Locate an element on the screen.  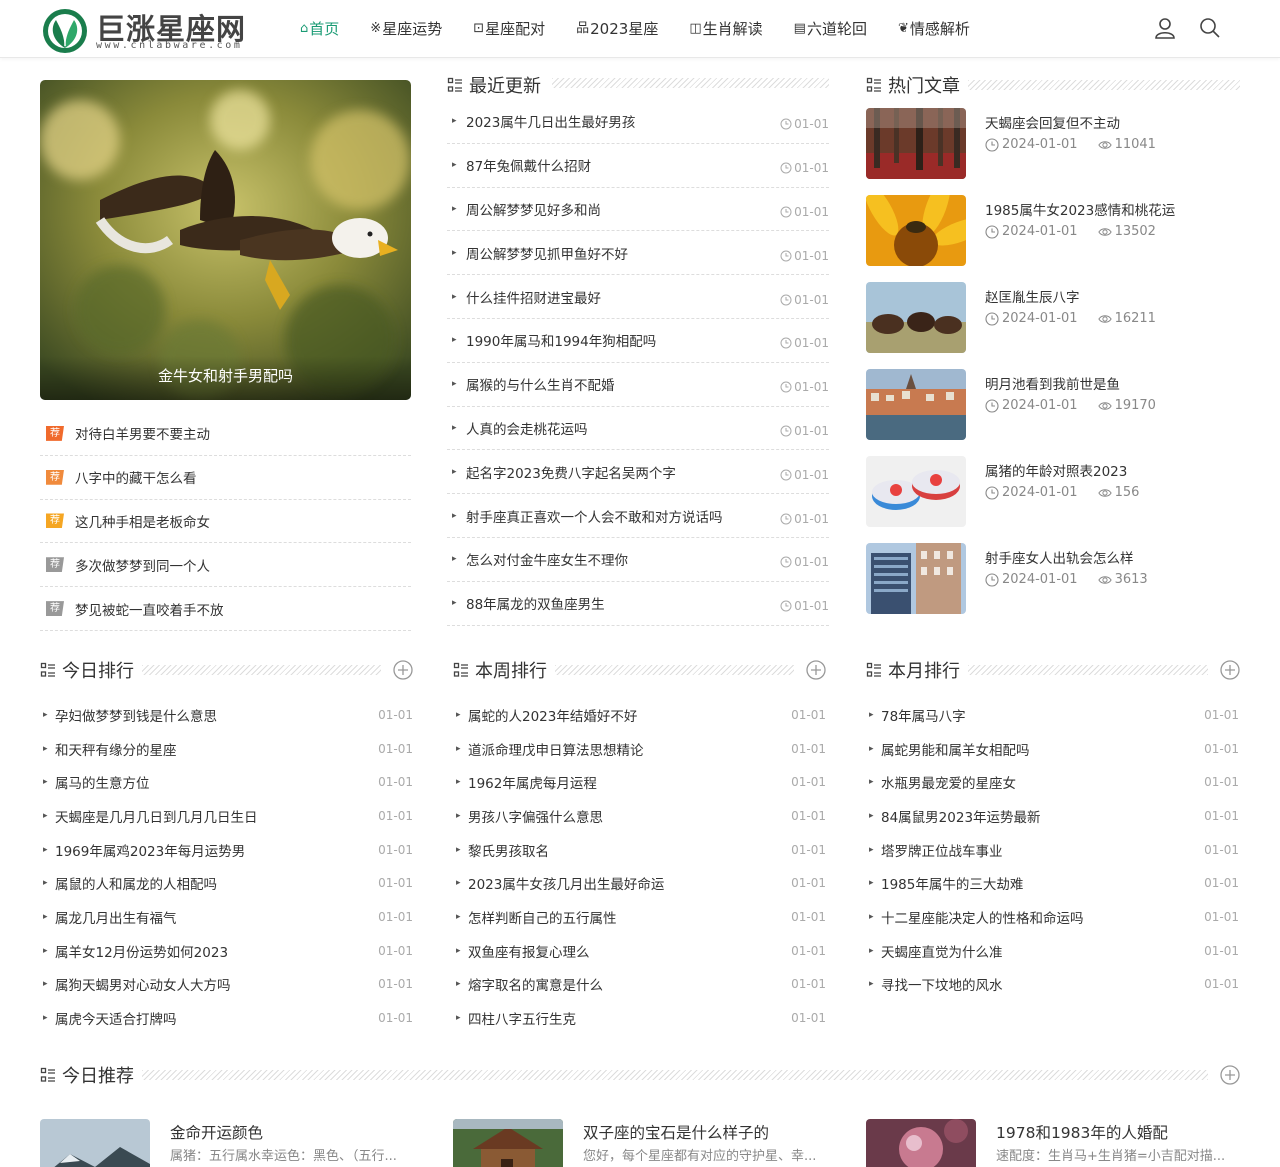
list-item: ▸1969年属鸡2023年每月运势男01-01 is located at coordinates (226, 850).